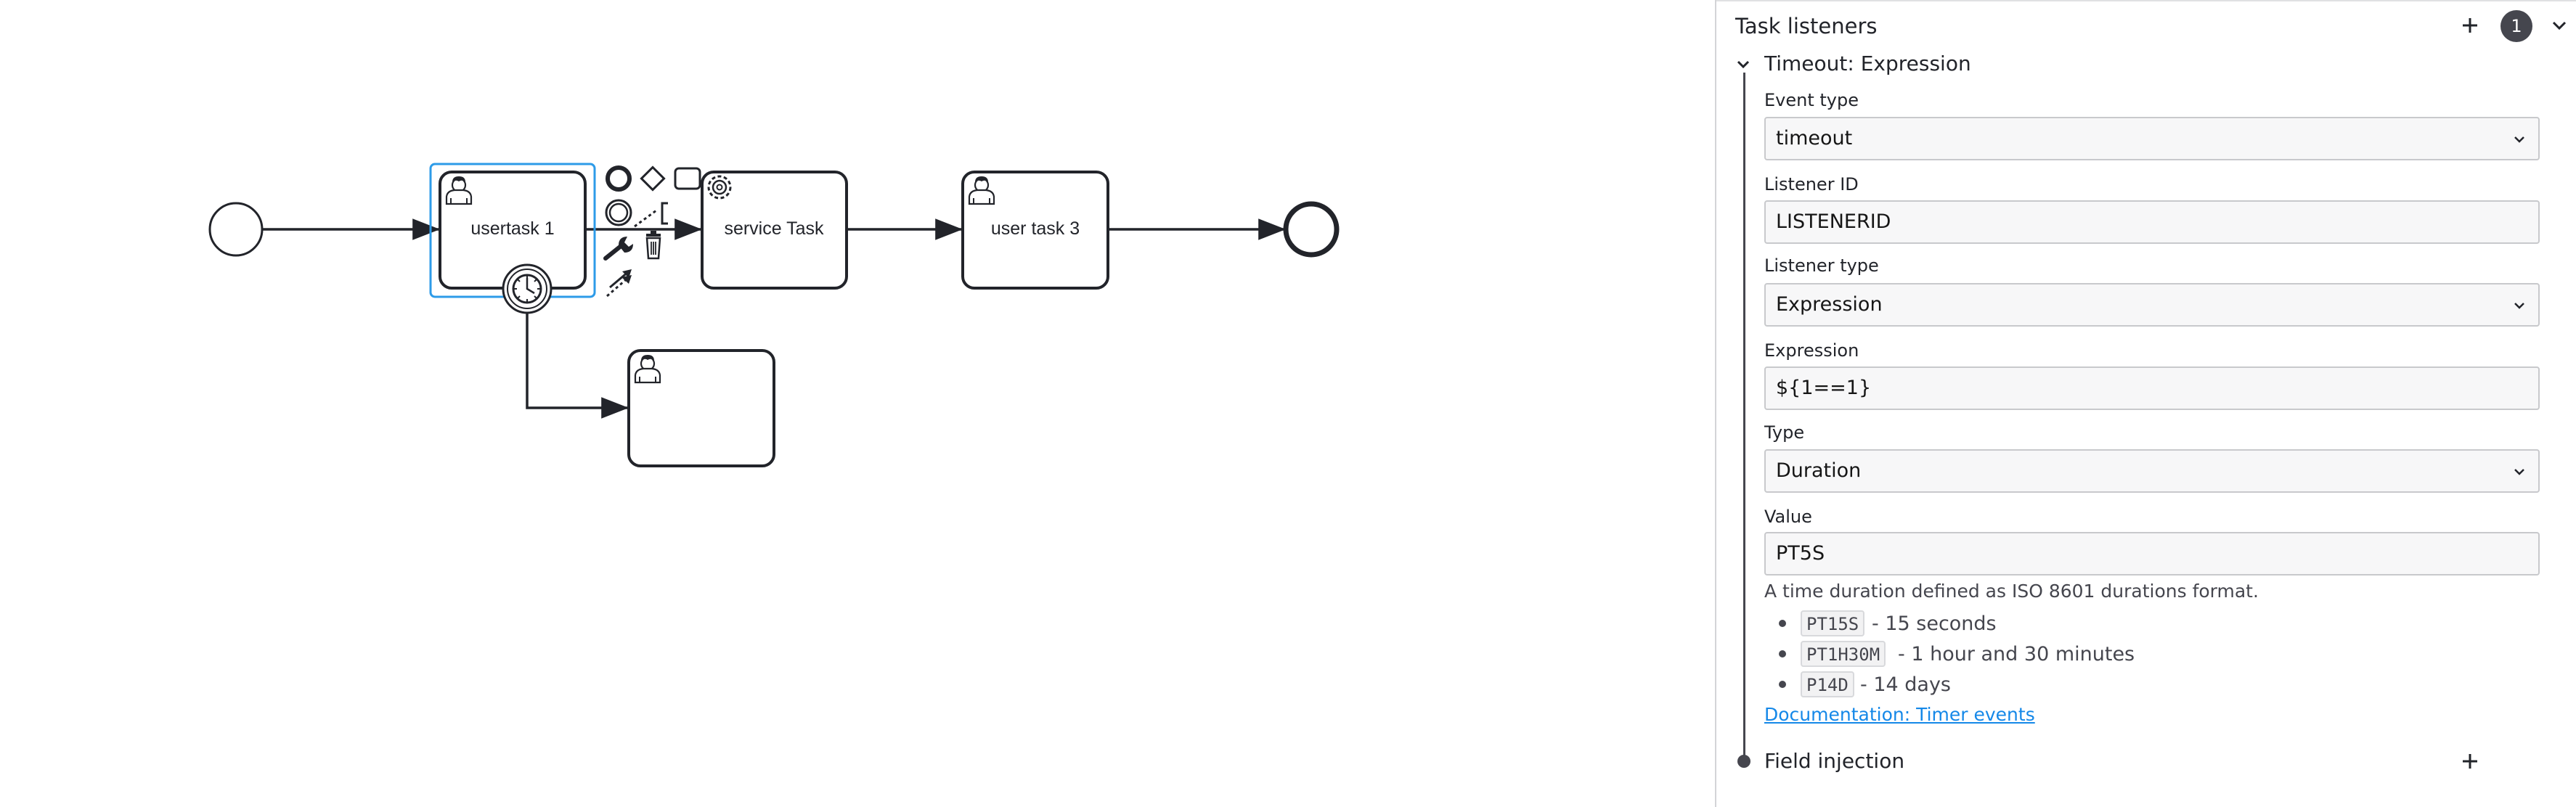 This screenshot has height=807, width=2576. Describe the element at coordinates (1821, 266) in the screenshot. I see `listener-type-label: Listener type` at that location.